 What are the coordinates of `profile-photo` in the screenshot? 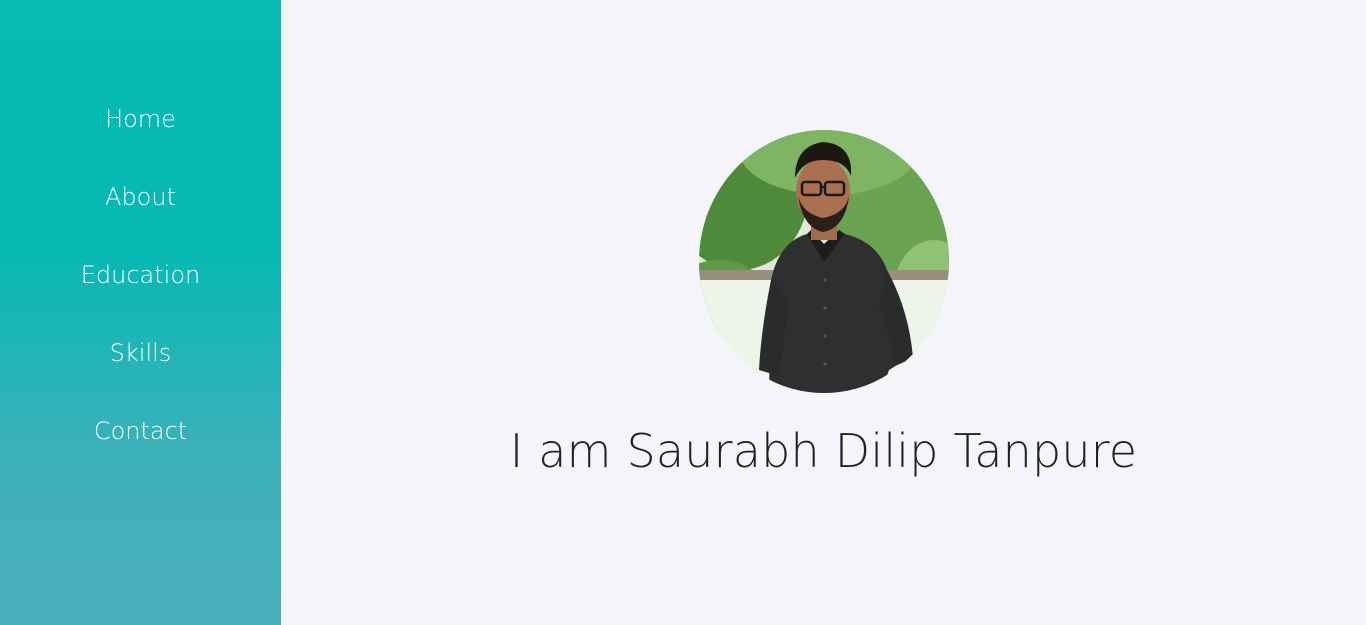 It's located at (824, 261).